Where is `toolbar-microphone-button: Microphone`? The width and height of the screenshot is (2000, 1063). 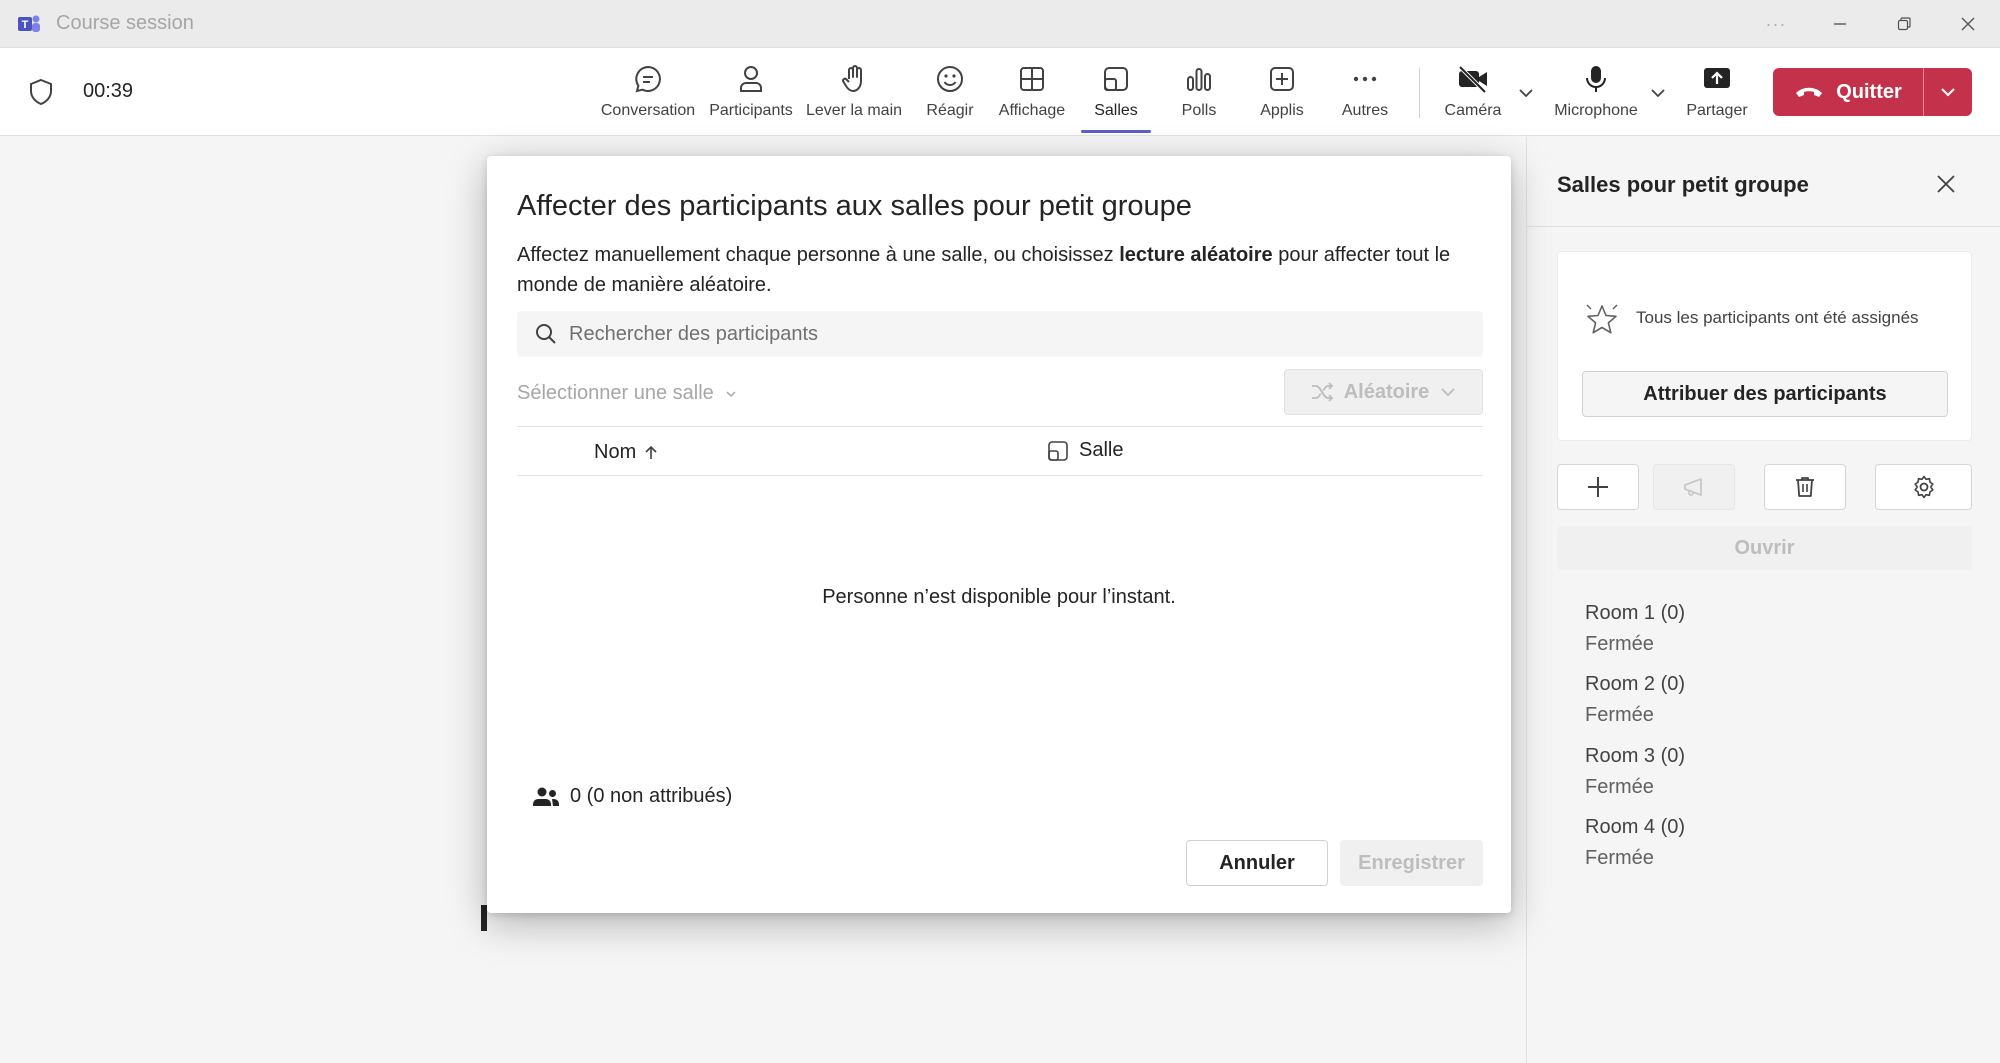 toolbar-microphone-button: Microphone is located at coordinates (1596, 95).